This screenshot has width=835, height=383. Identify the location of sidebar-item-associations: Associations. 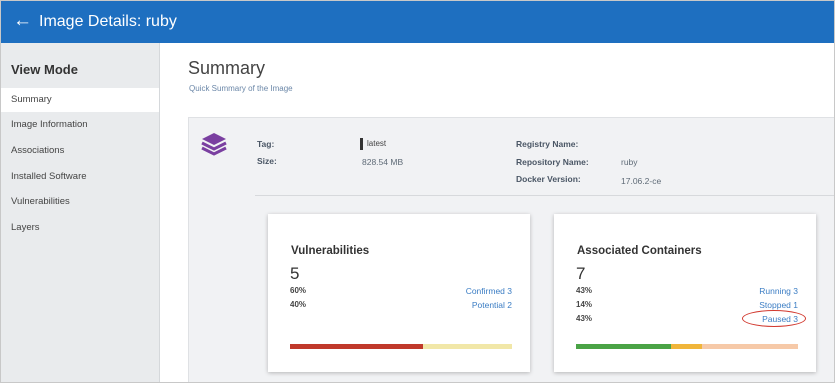
(80, 151).